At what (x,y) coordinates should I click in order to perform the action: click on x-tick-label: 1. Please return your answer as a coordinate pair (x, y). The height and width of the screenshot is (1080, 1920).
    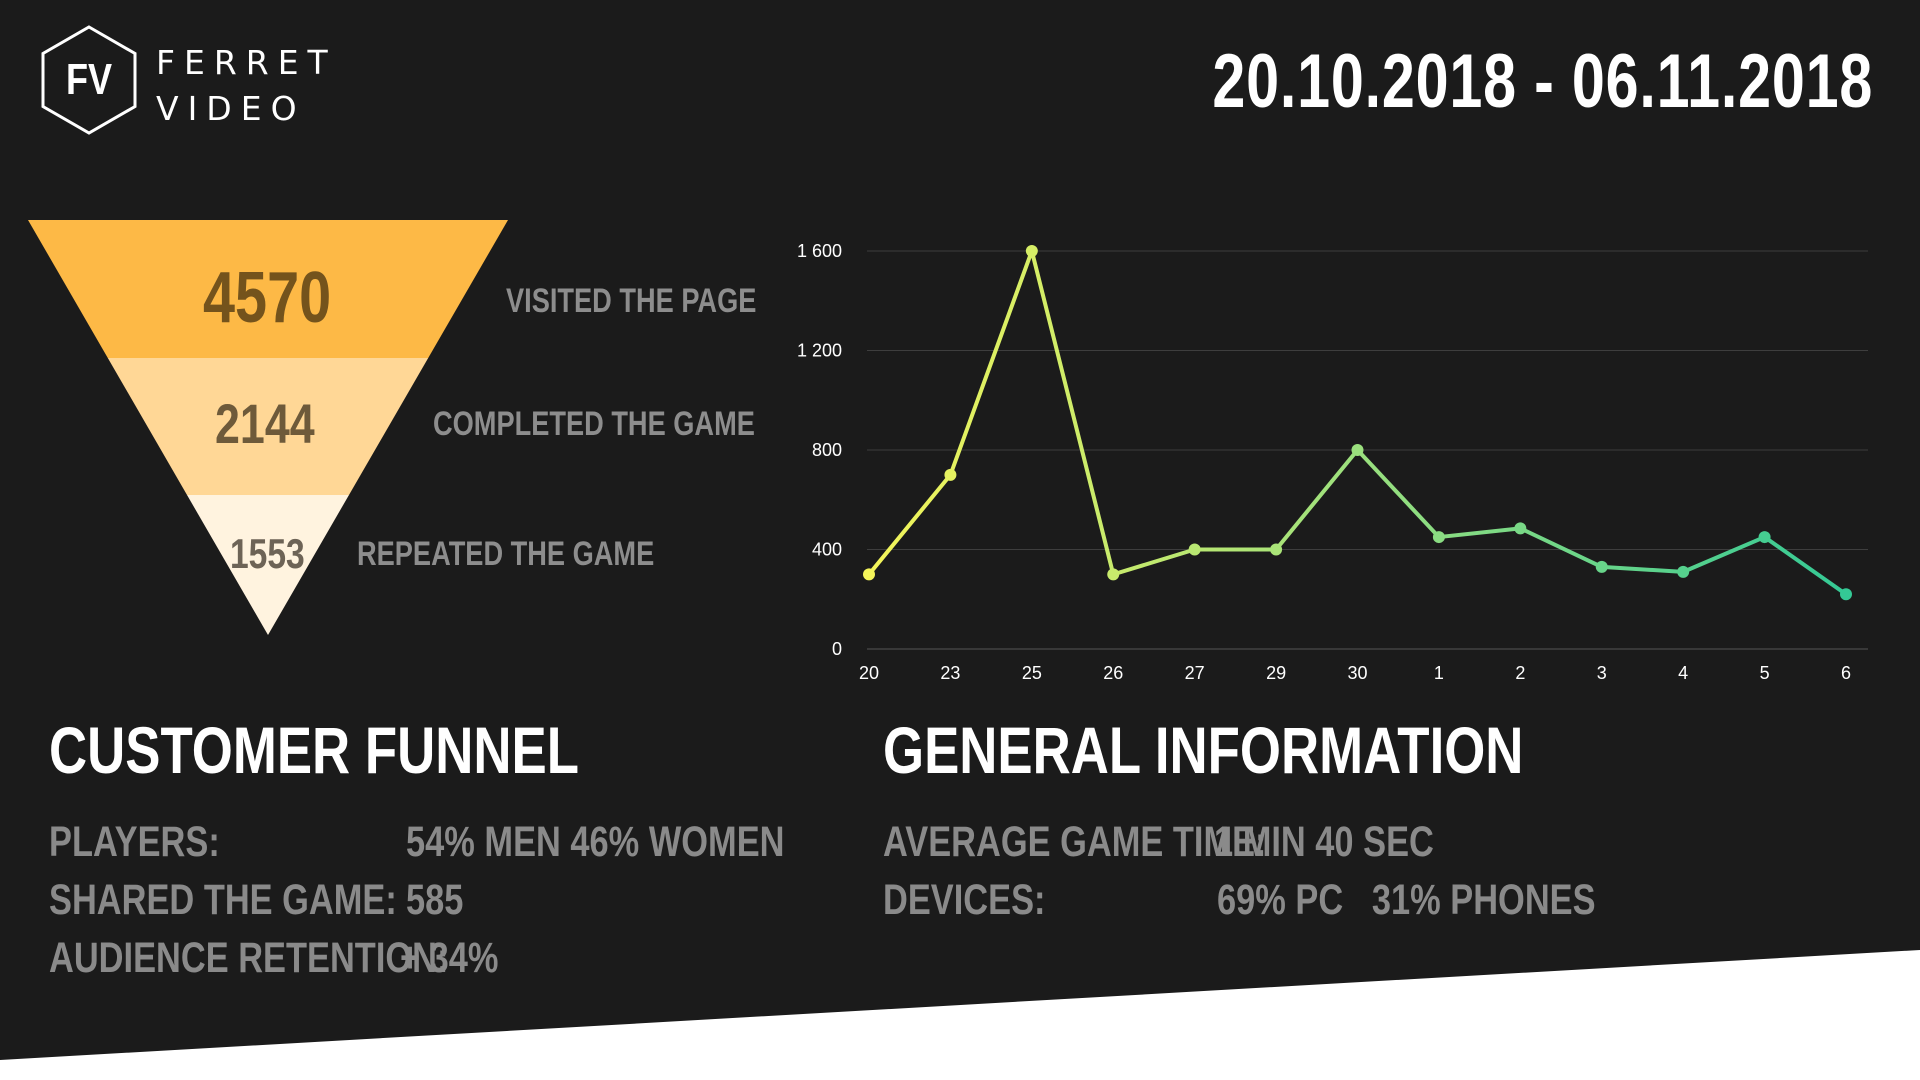
    Looking at the image, I should click on (1439, 673).